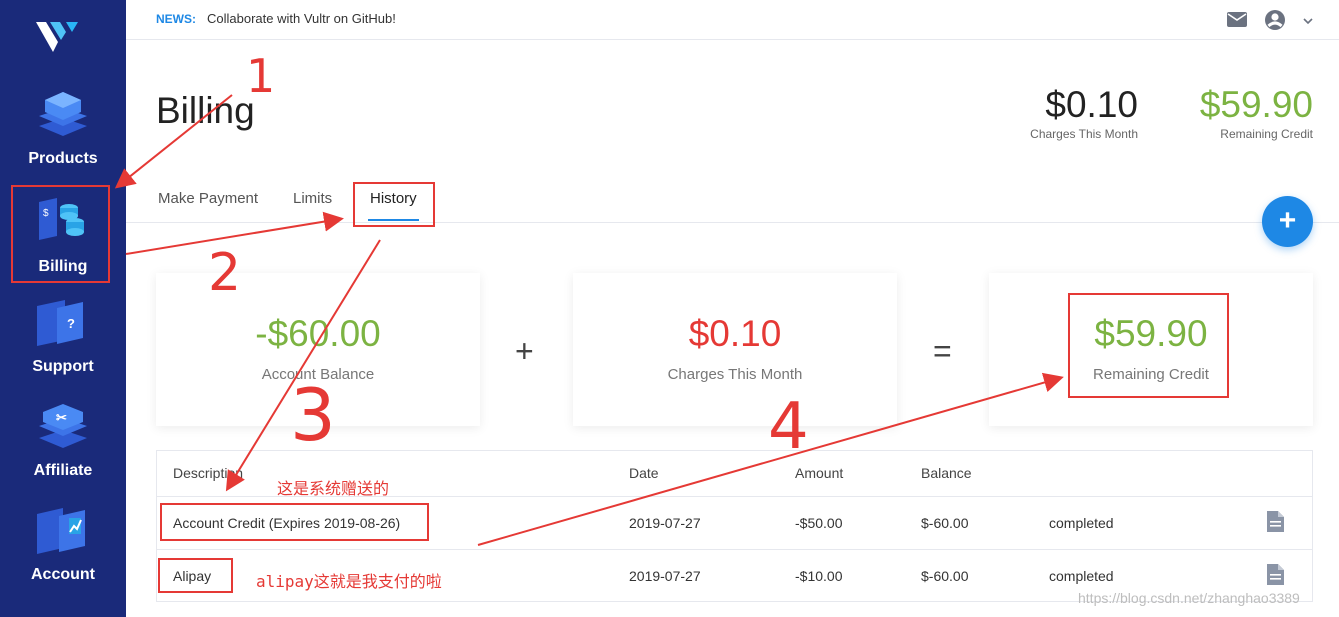 The width and height of the screenshot is (1339, 617). What do you see at coordinates (1091, 104) in the screenshot?
I see `charges-month-value: $0.10` at bounding box center [1091, 104].